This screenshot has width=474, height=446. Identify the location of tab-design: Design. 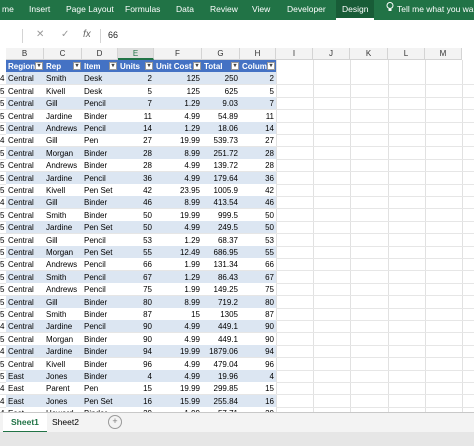
(355, 10).